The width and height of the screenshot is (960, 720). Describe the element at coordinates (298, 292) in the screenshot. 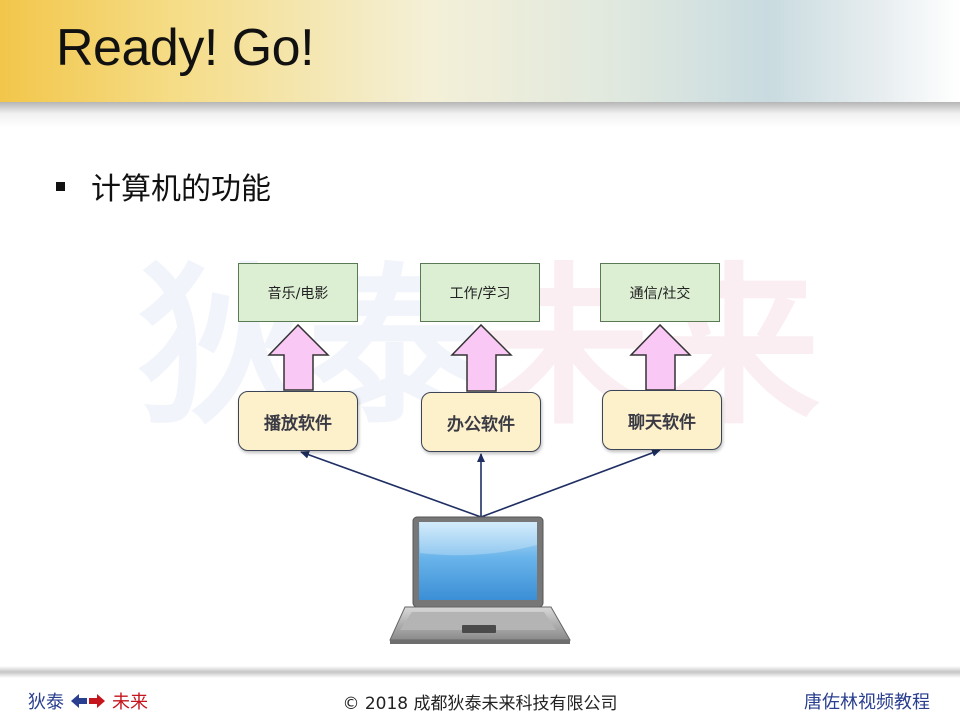

I see `top-box-media: 音乐/电影` at that location.